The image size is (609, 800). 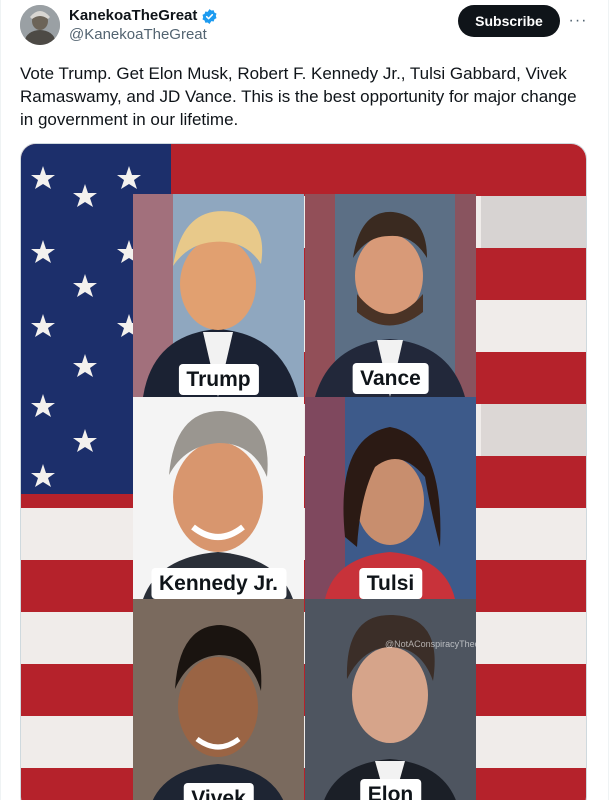 I want to click on photo-elon: @NotAConspiracyTheory Elon, so click(x=390, y=699).